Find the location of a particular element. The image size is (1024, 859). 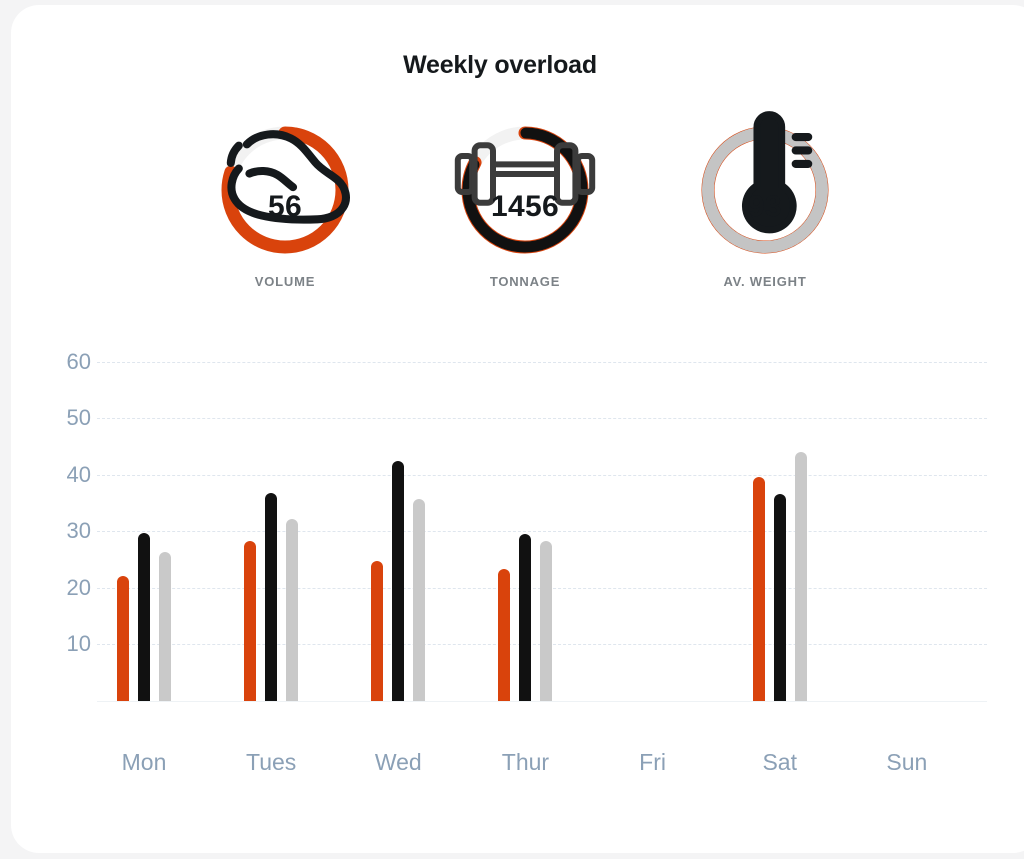

y-axis-label-60: 60 is located at coordinates (78, 361).